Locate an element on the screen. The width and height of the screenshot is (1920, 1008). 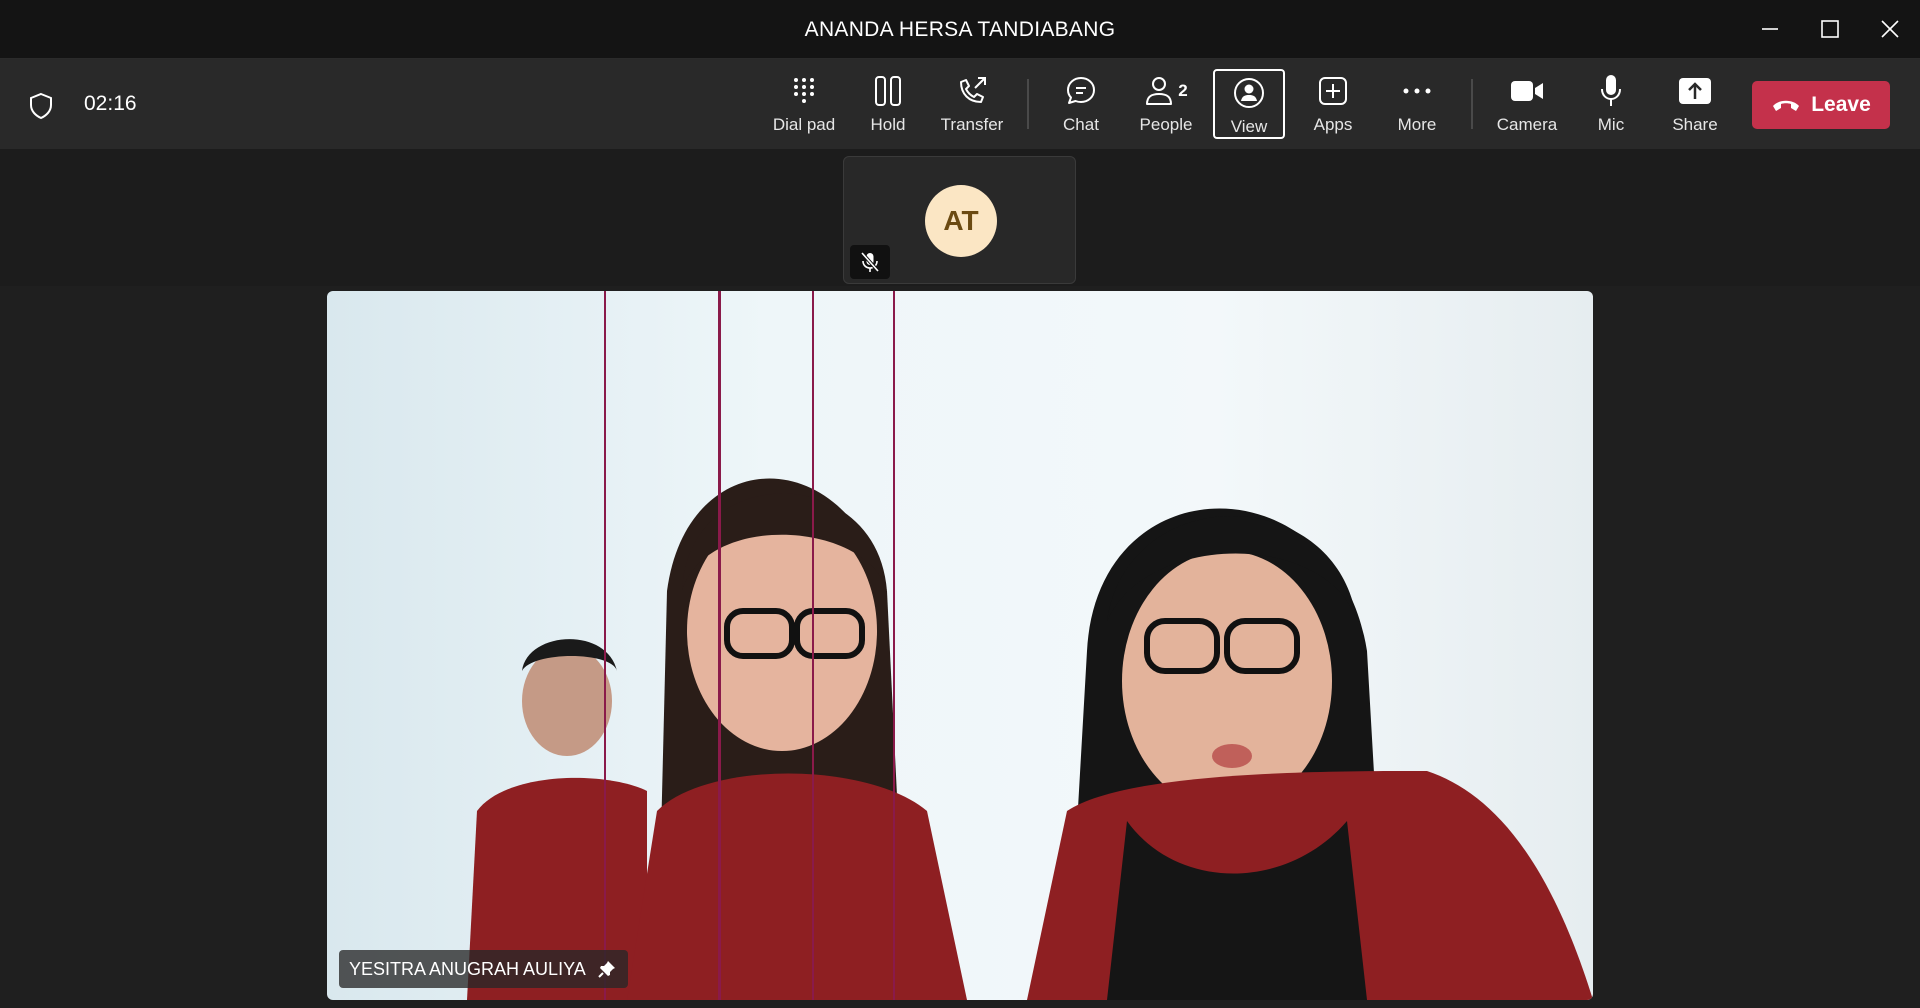
call-timer: 02:16 is located at coordinates (110, 103).